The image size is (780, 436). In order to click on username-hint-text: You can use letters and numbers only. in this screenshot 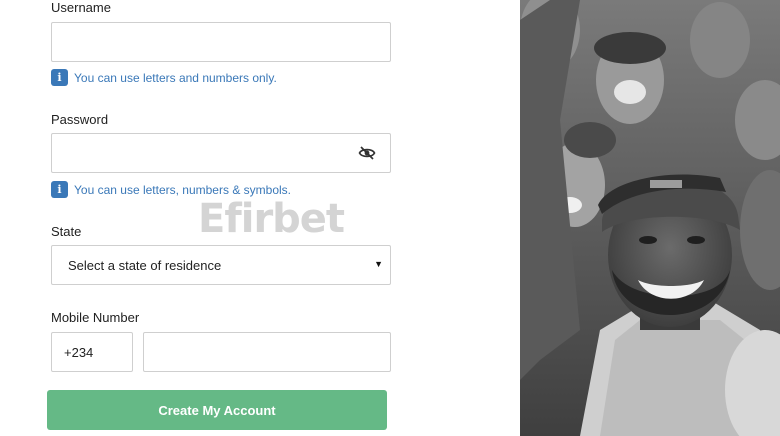, I will do `click(175, 77)`.